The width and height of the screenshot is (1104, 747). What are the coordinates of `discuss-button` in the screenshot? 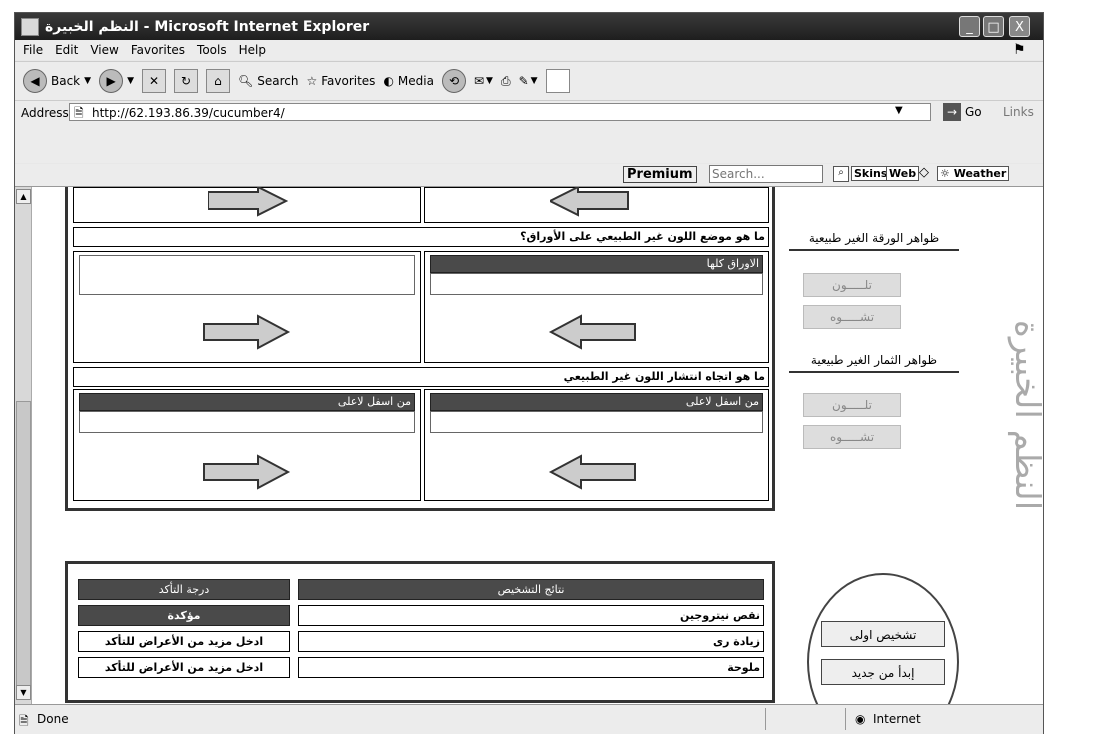 It's located at (557, 81).